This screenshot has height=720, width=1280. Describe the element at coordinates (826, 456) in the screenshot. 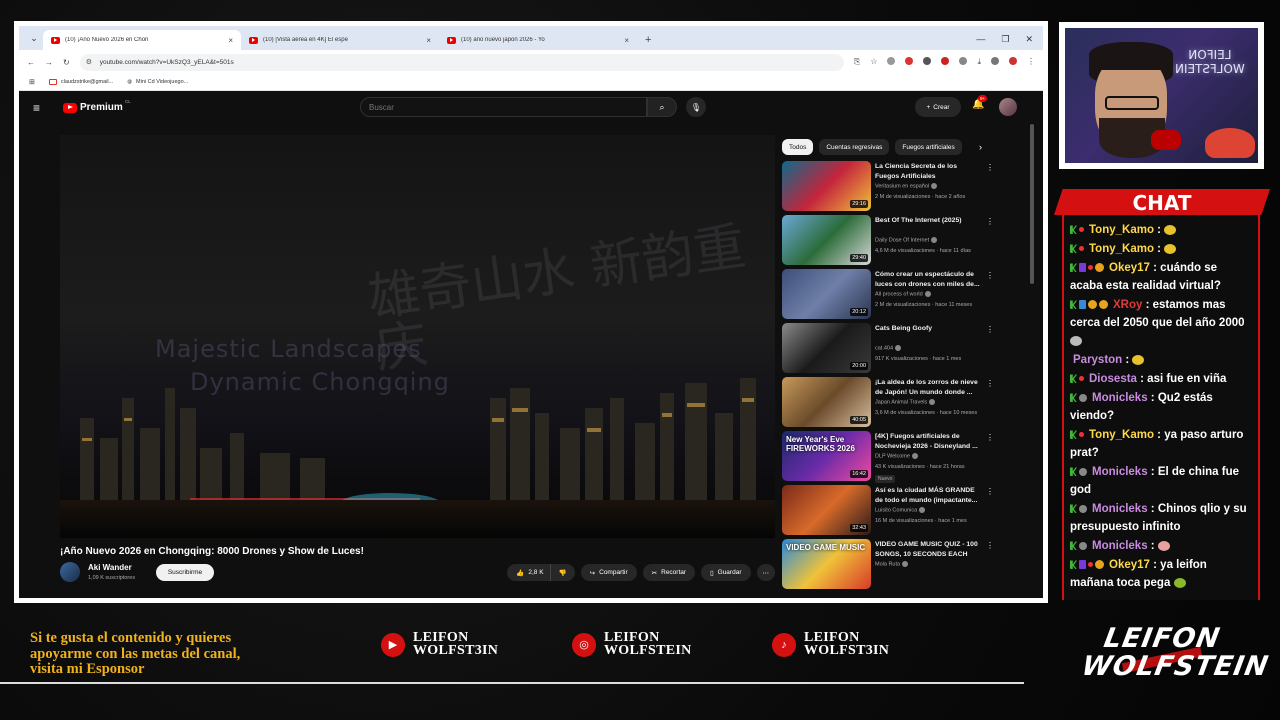

I see `video-thumbnail: New Year's Eve FIREWORKS 2026 16:42` at that location.